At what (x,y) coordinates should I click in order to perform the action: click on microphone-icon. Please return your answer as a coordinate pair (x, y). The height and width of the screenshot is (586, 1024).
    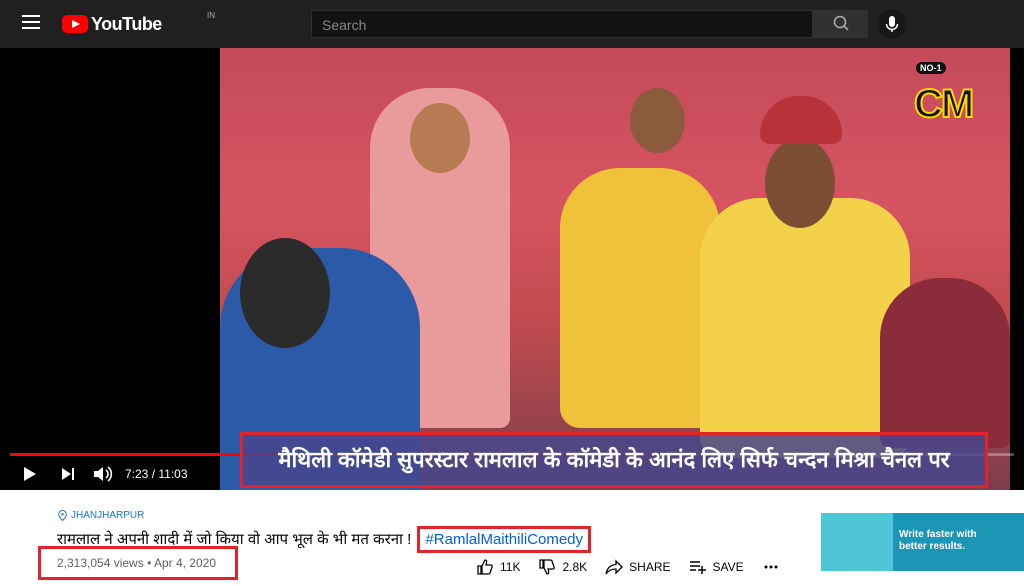
    Looking at the image, I should click on (892, 24).